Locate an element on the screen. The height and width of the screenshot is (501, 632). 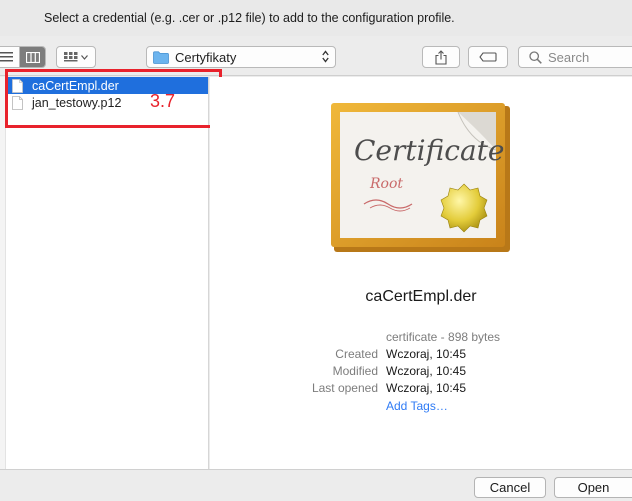
updown-arrows-icon is located at coordinates (325, 56).